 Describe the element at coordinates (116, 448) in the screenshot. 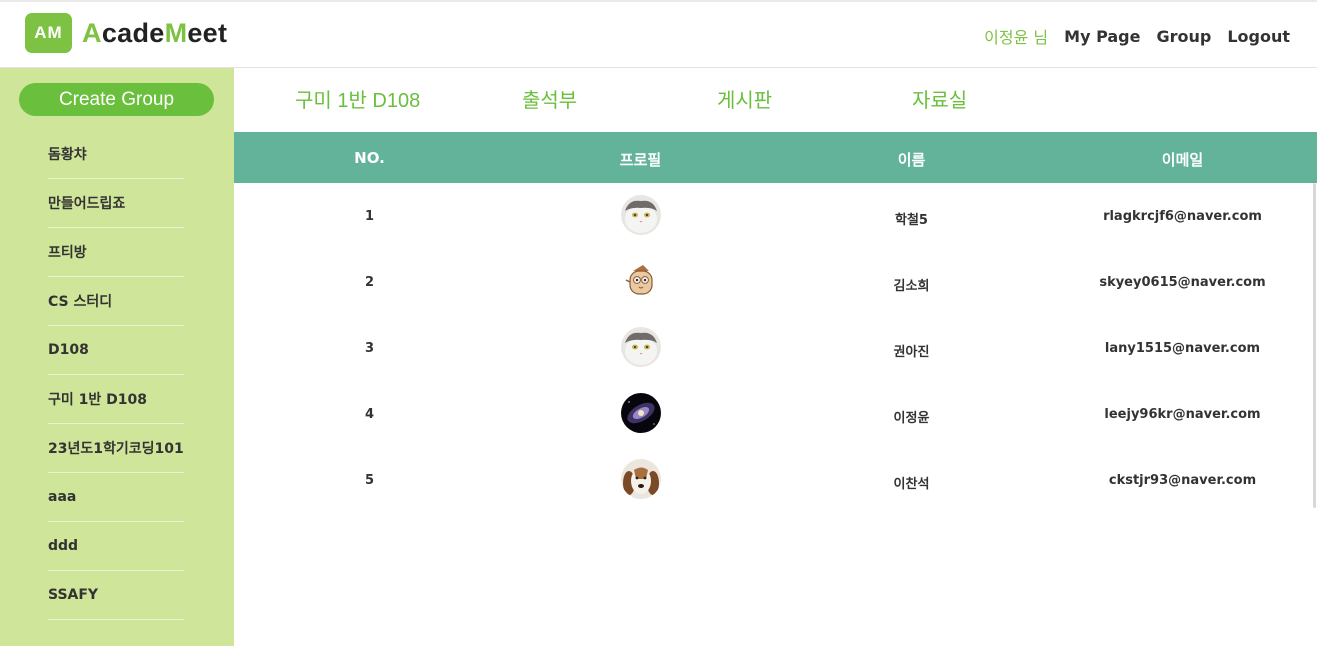

I see `sidebar-group-item: 23년도1학기코딩101` at that location.